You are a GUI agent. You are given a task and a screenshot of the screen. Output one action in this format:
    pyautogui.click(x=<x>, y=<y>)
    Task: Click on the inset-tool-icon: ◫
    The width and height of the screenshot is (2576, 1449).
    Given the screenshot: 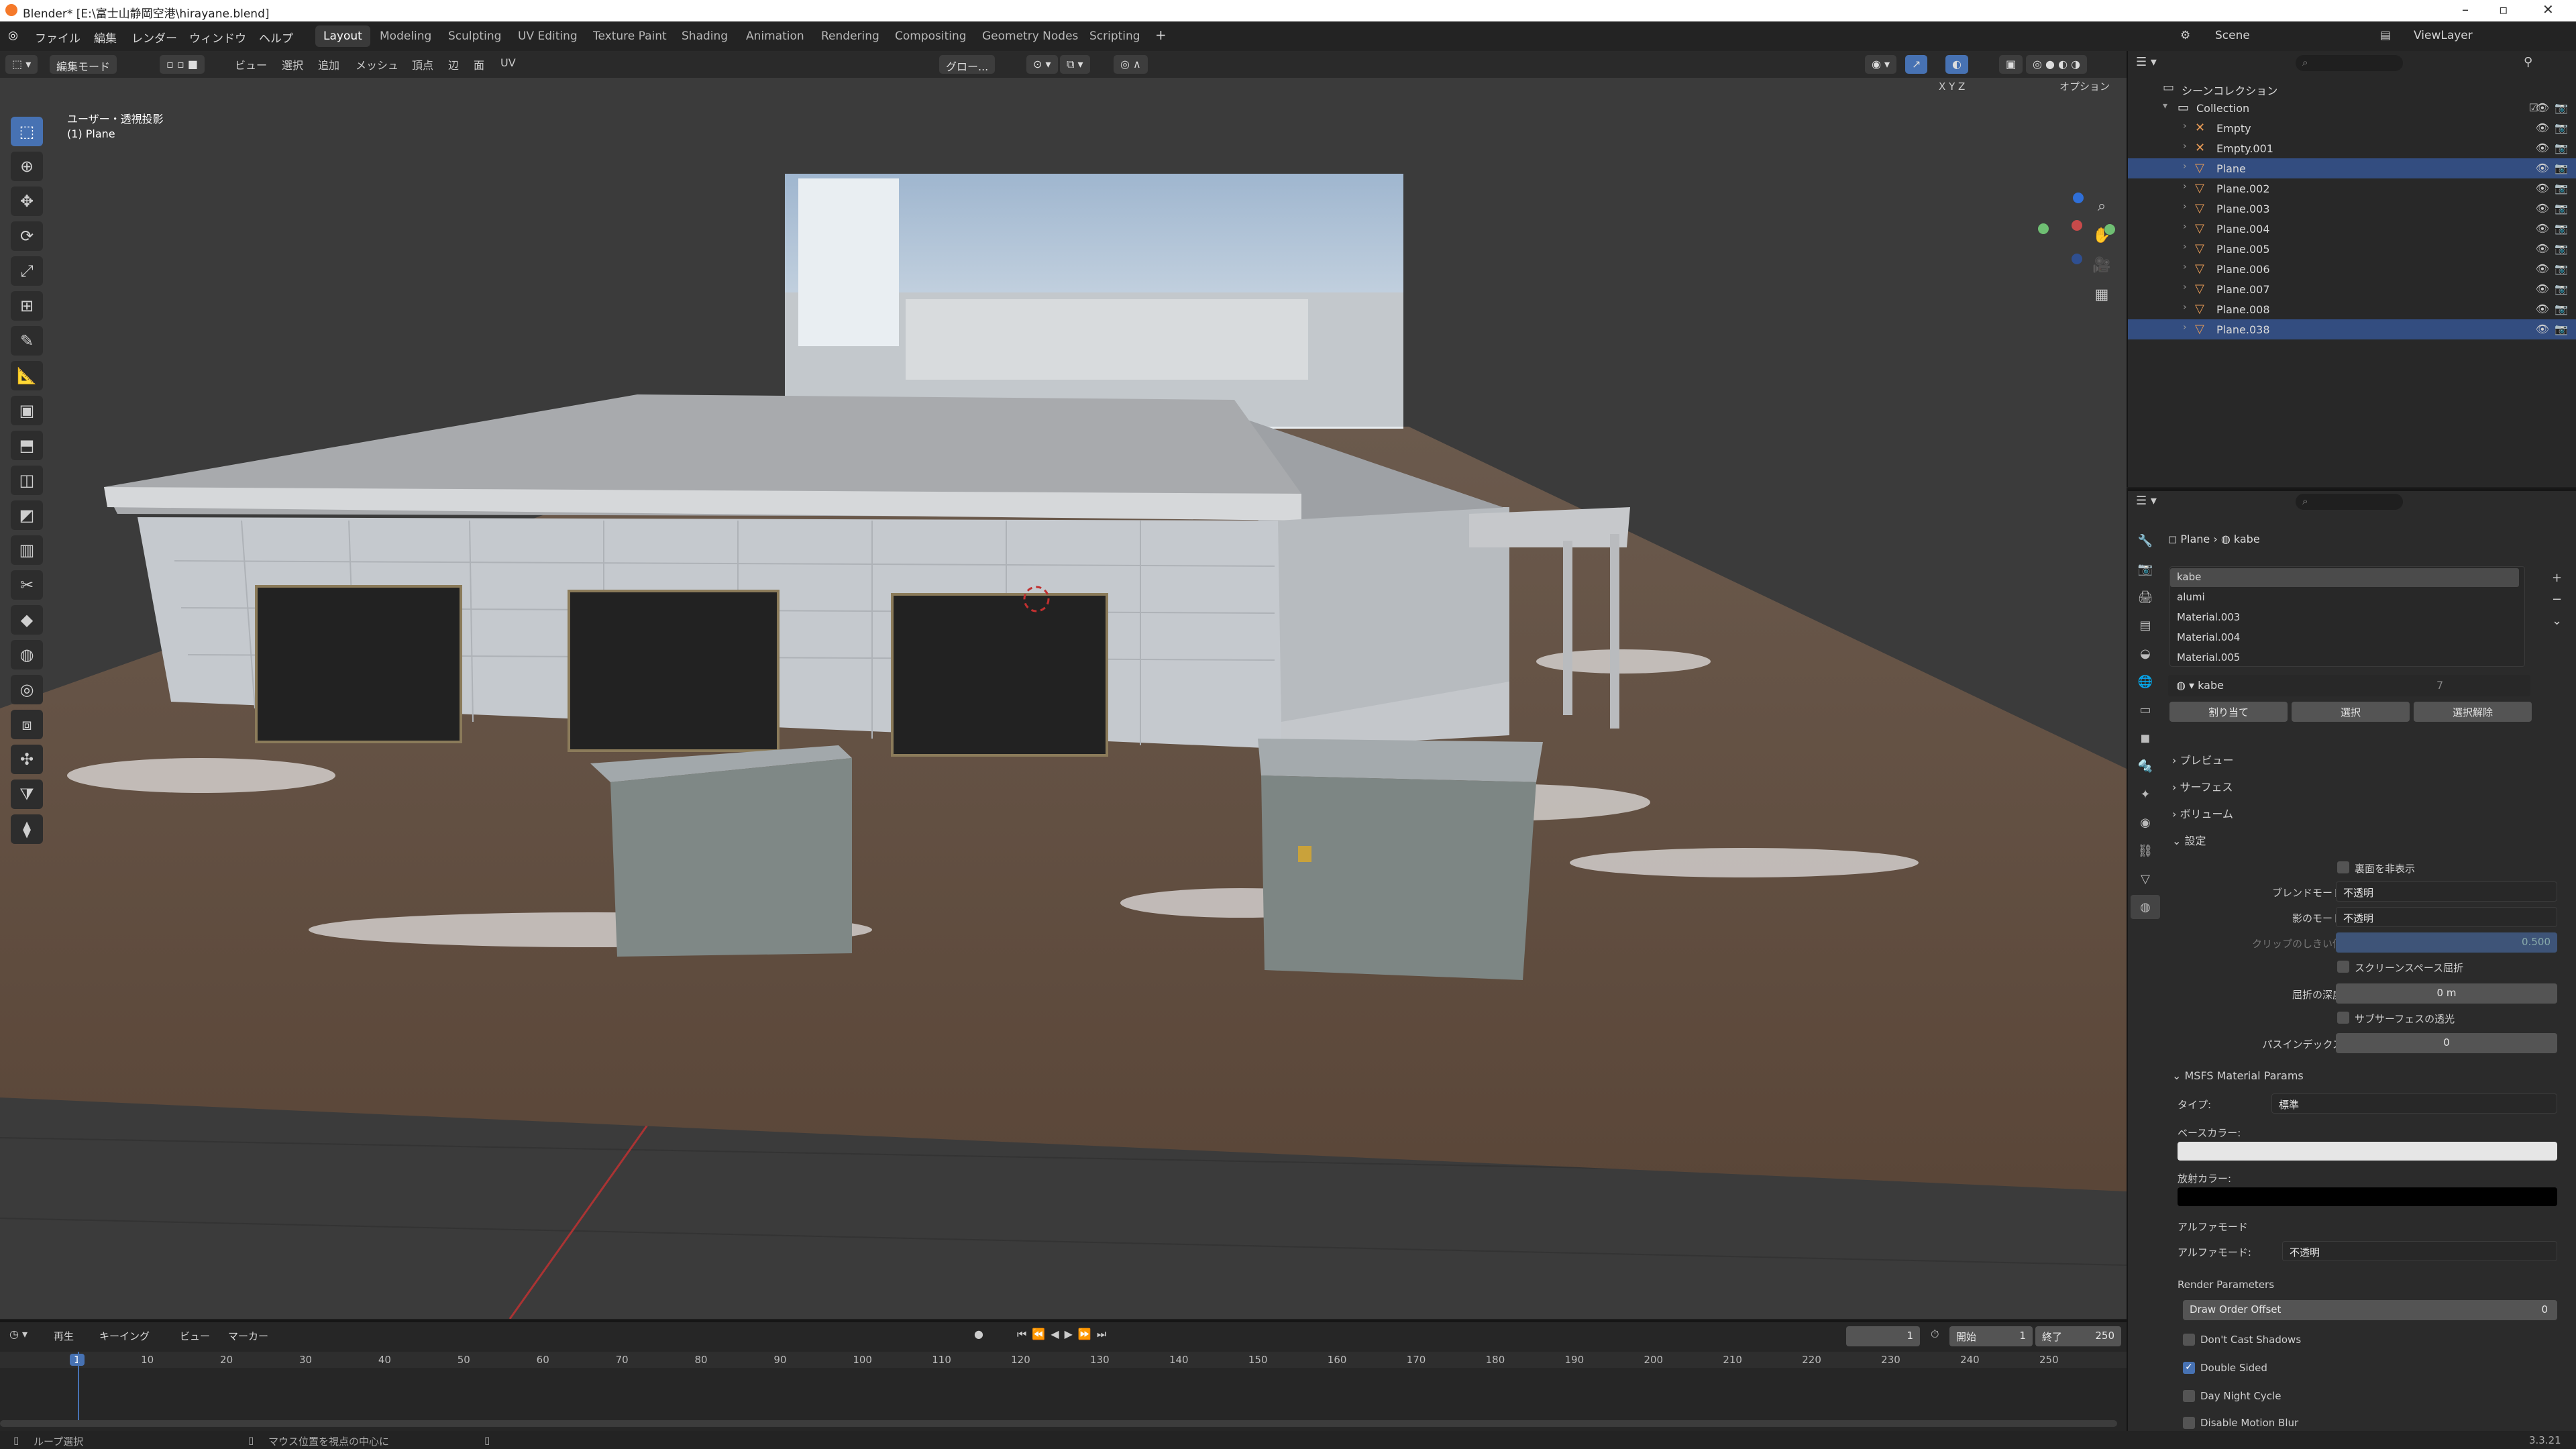 What is the action you would take?
    pyautogui.click(x=27, y=480)
    